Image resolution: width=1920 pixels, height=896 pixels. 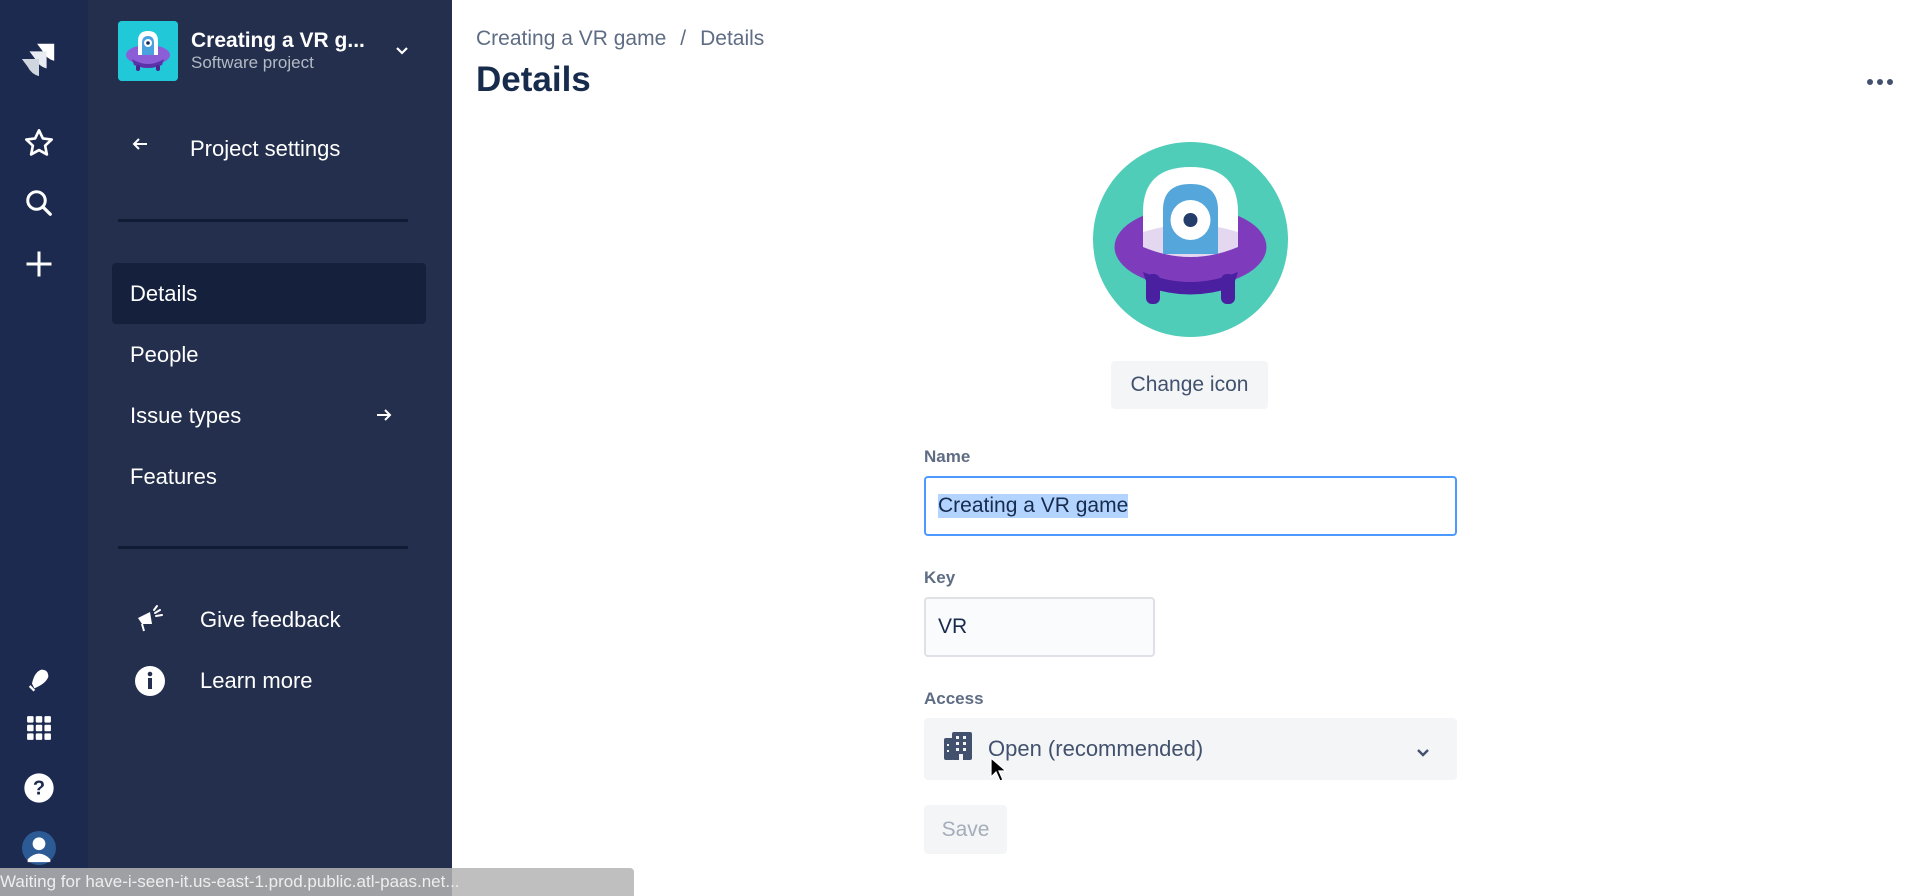 What do you see at coordinates (953, 626) in the screenshot?
I see `key-input-value: VR` at bounding box center [953, 626].